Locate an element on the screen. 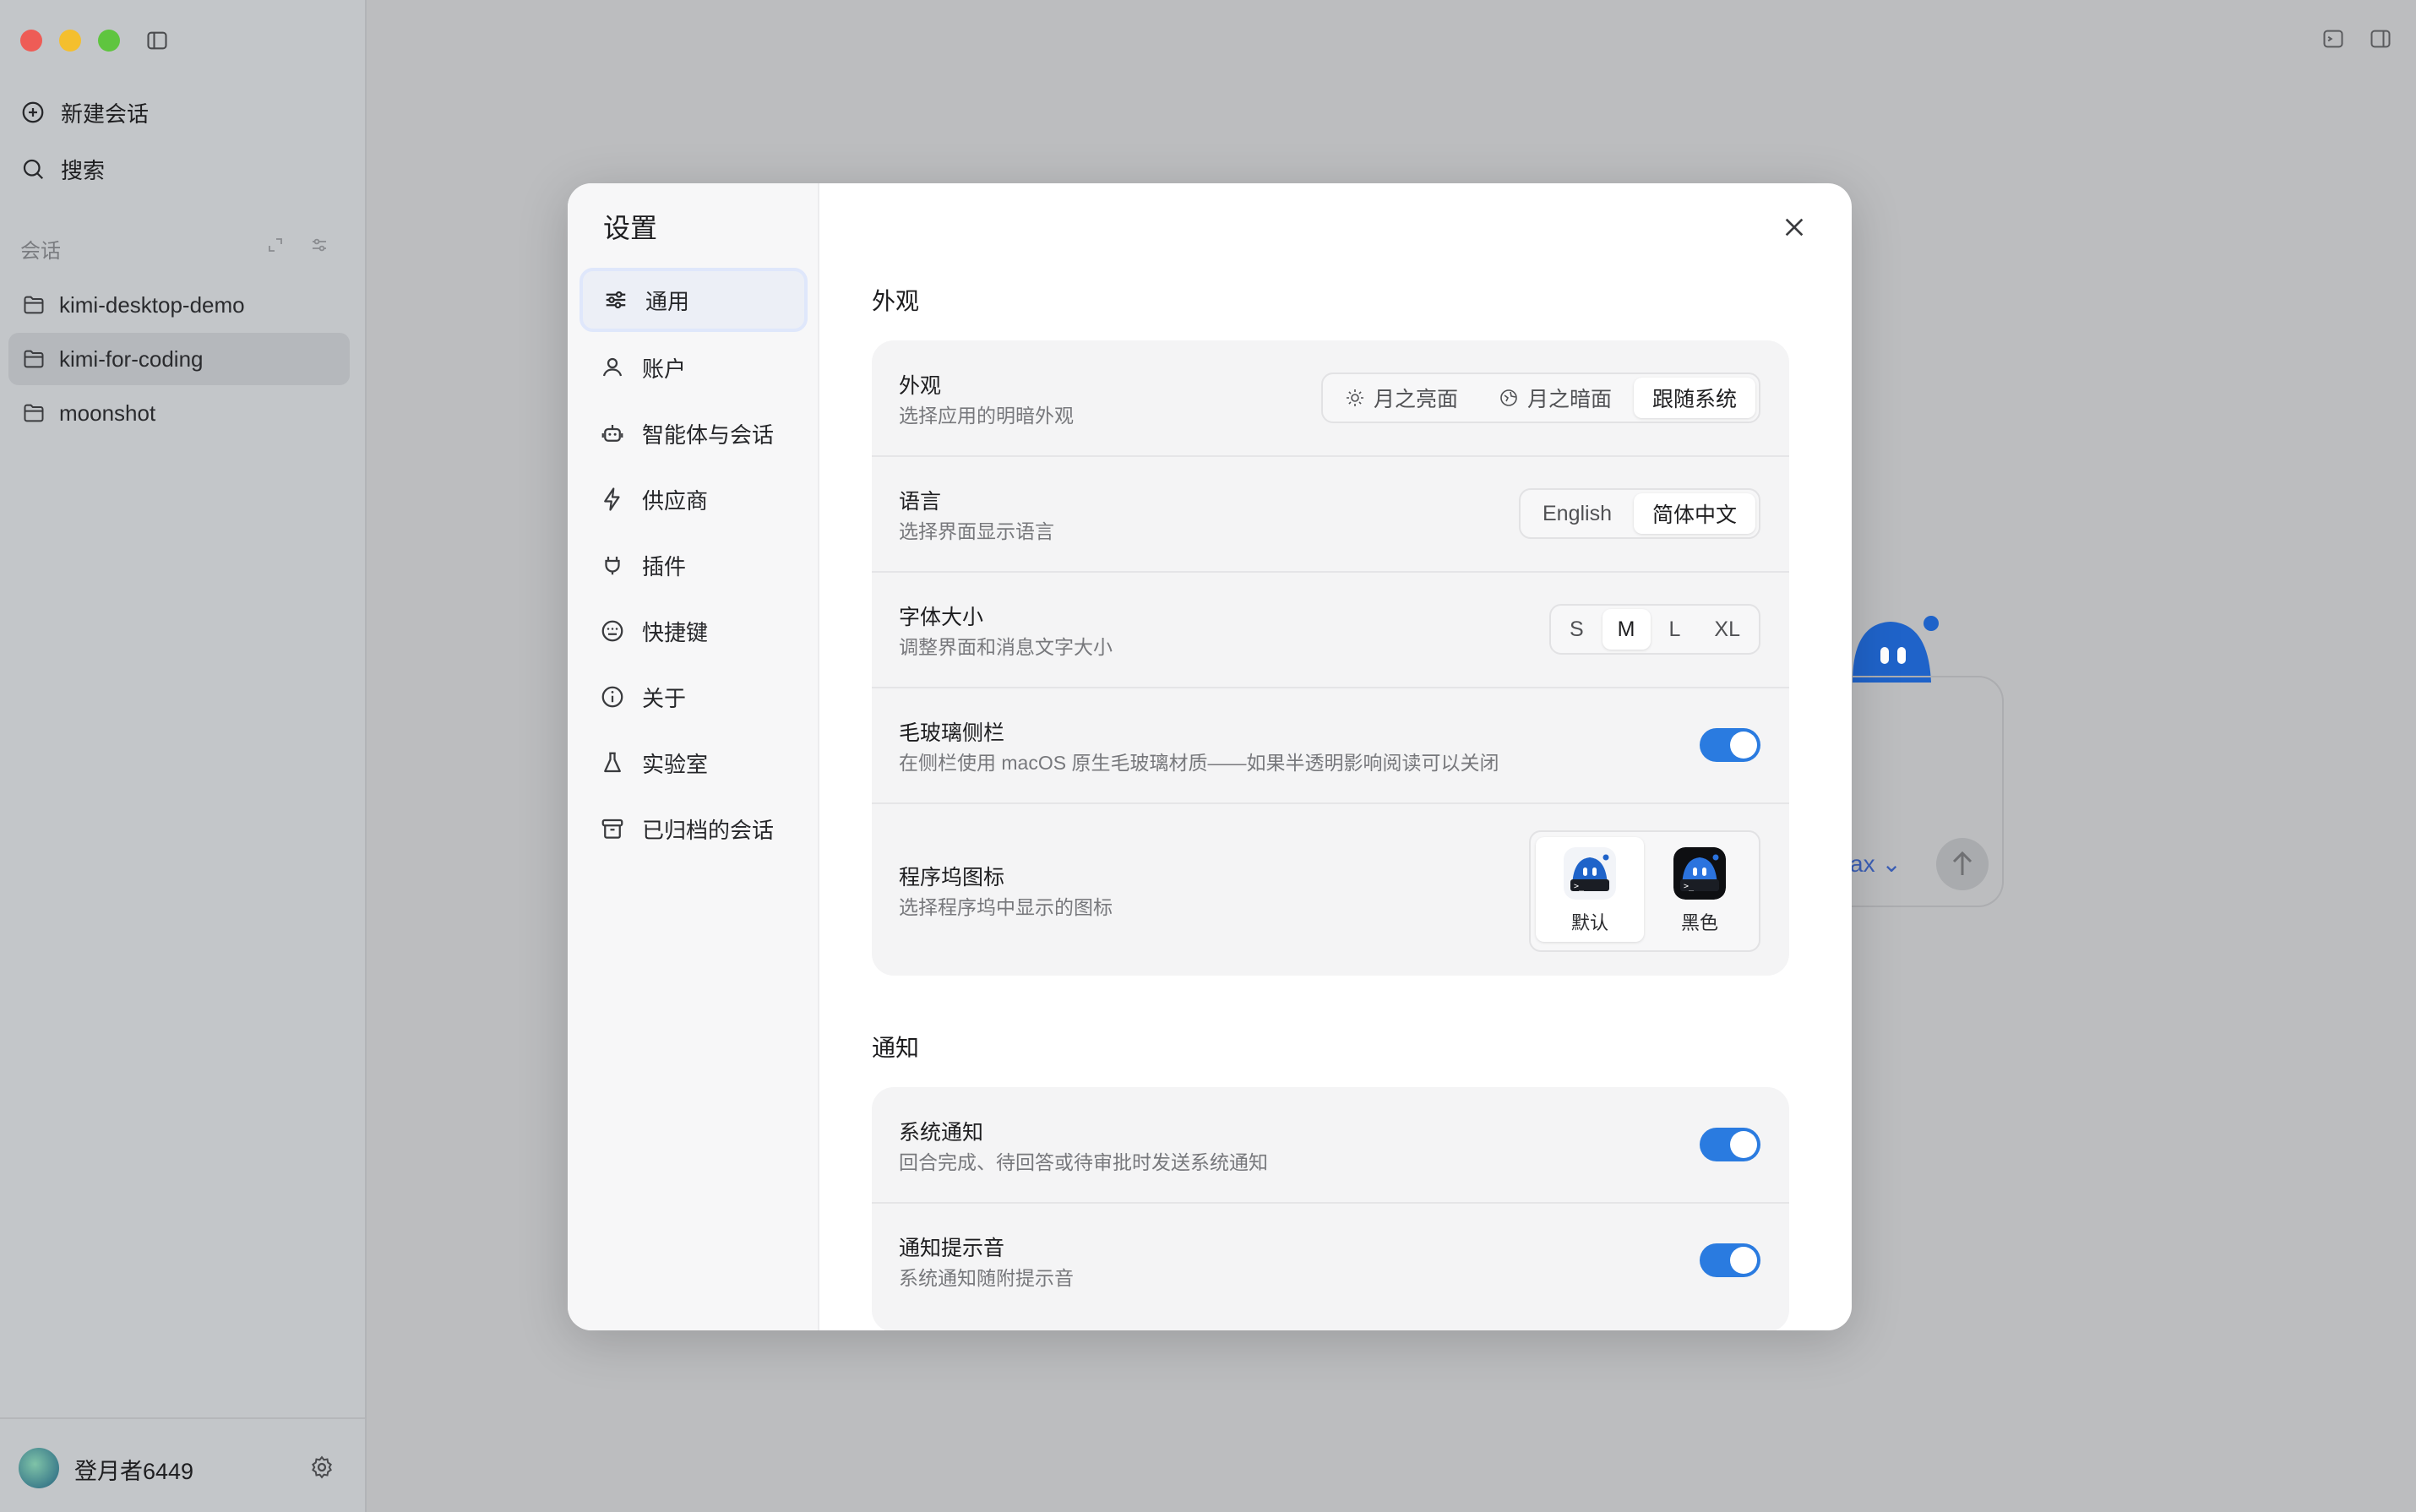  arrow-up-icon is located at coordinates (1962, 863).